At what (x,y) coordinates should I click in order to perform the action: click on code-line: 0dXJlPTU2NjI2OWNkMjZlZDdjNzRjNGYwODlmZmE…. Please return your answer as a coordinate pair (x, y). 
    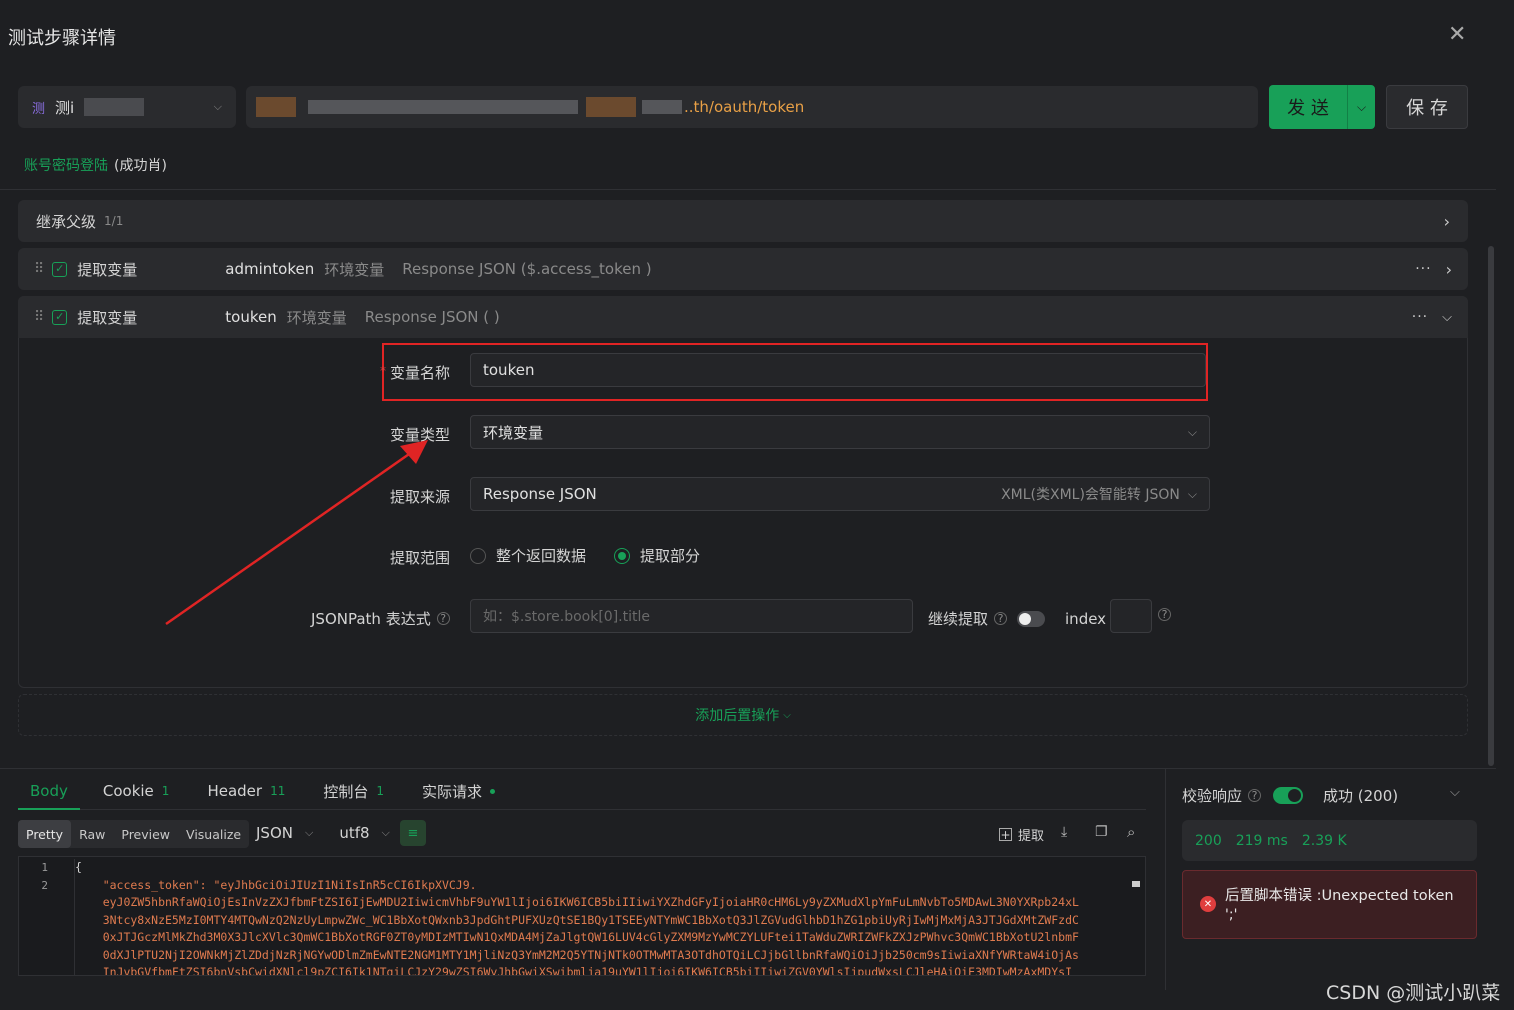
    Looking at the image, I should click on (577, 954).